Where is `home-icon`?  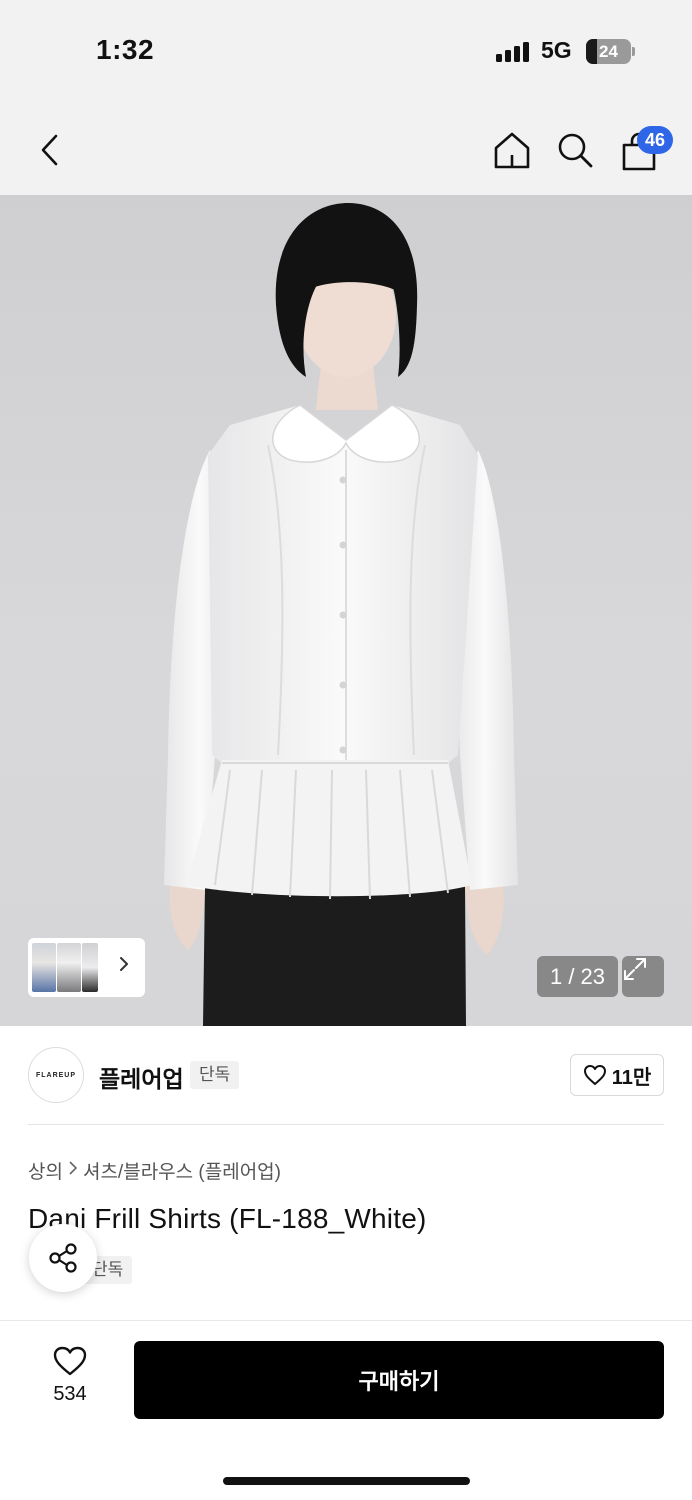
home-icon is located at coordinates (512, 150).